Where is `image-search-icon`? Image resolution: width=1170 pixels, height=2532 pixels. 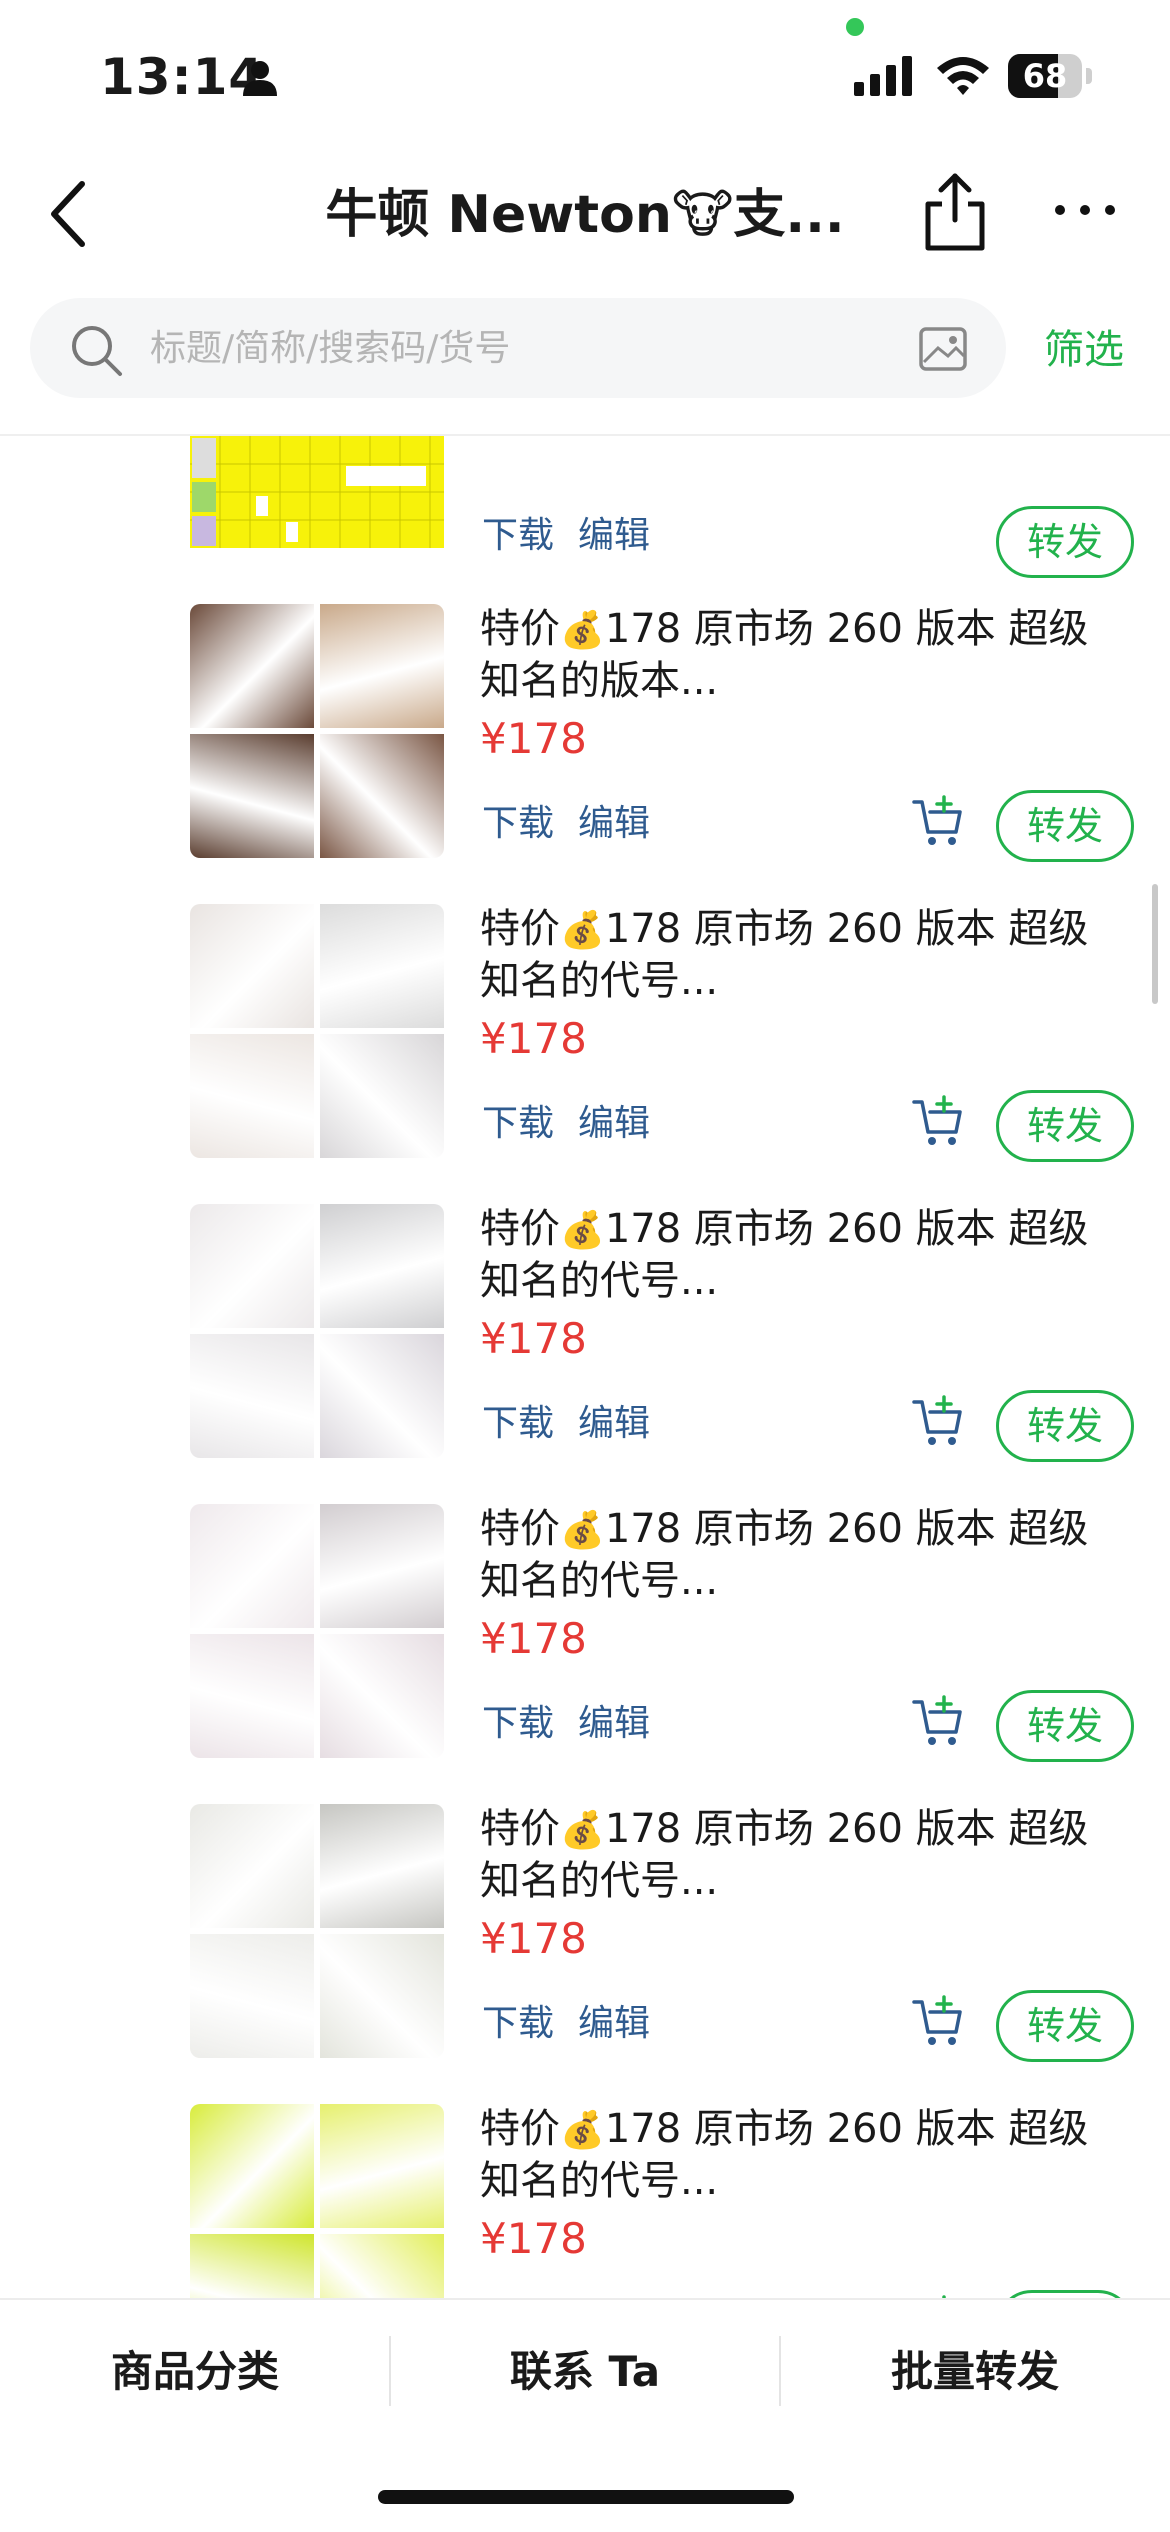
image-search-icon is located at coordinates (943, 349).